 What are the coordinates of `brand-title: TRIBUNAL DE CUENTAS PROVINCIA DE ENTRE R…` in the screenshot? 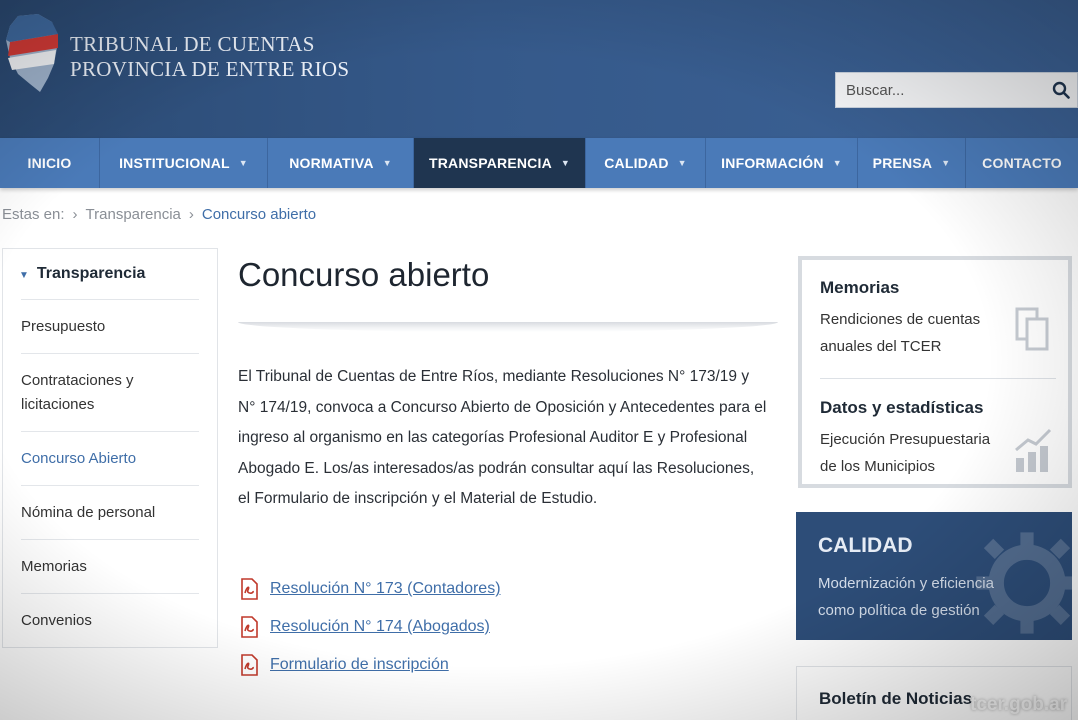 It's located at (209, 57).